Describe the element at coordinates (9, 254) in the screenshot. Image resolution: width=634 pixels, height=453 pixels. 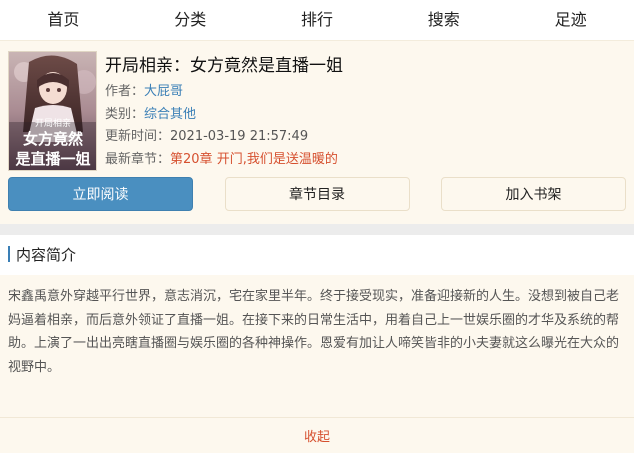
I see `section-marker` at that location.